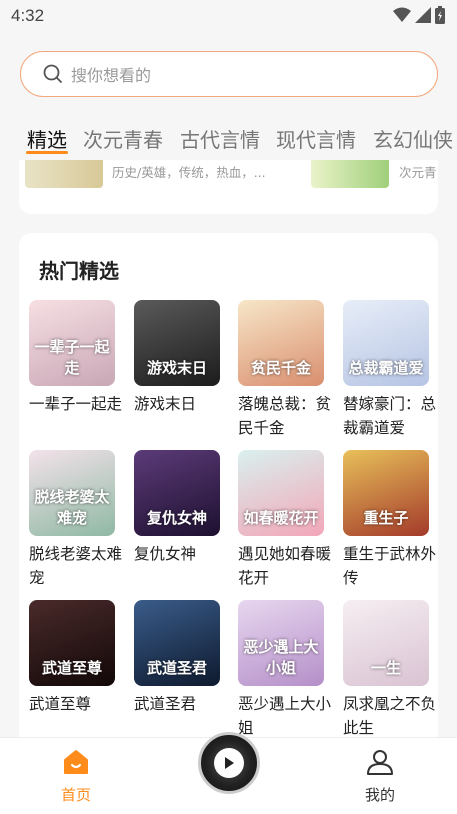 Image resolution: width=457 pixels, height=814 pixels. Describe the element at coordinates (281, 493) in the screenshot. I see `book-cover: 如春暖花开` at that location.